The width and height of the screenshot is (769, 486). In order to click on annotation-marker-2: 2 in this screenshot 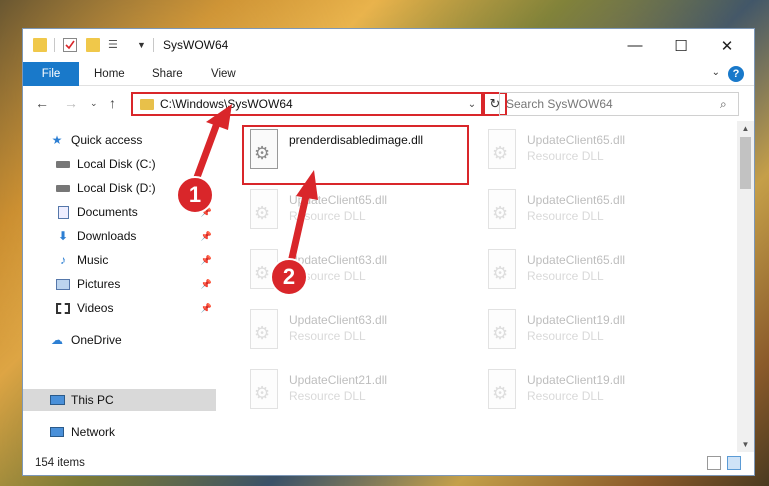, I will do `click(289, 277)`.